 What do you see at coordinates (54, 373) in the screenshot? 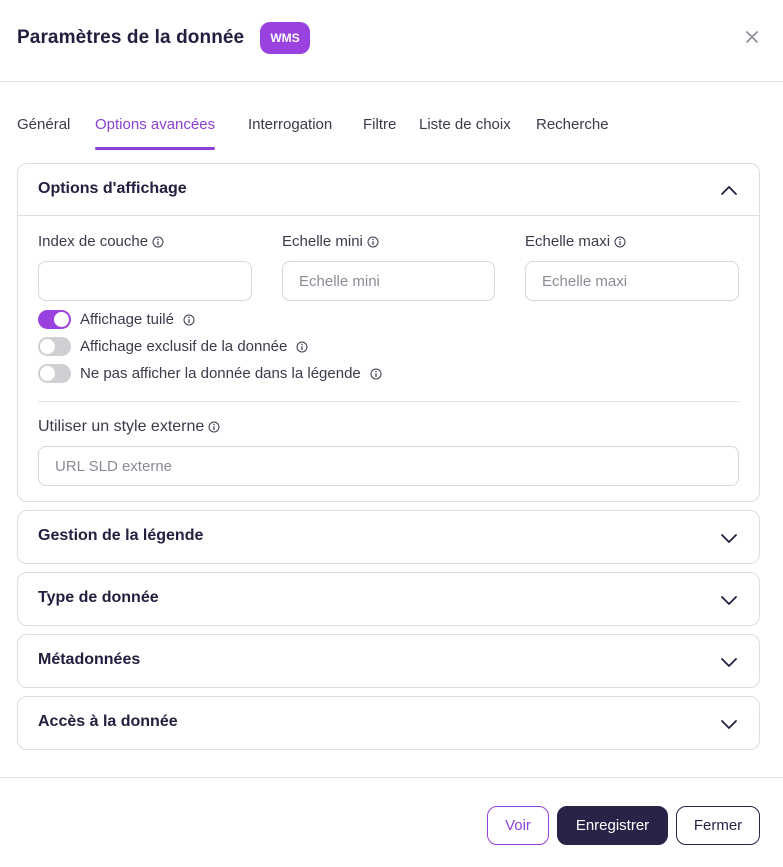
I see `hide-in-legend-toggle` at bounding box center [54, 373].